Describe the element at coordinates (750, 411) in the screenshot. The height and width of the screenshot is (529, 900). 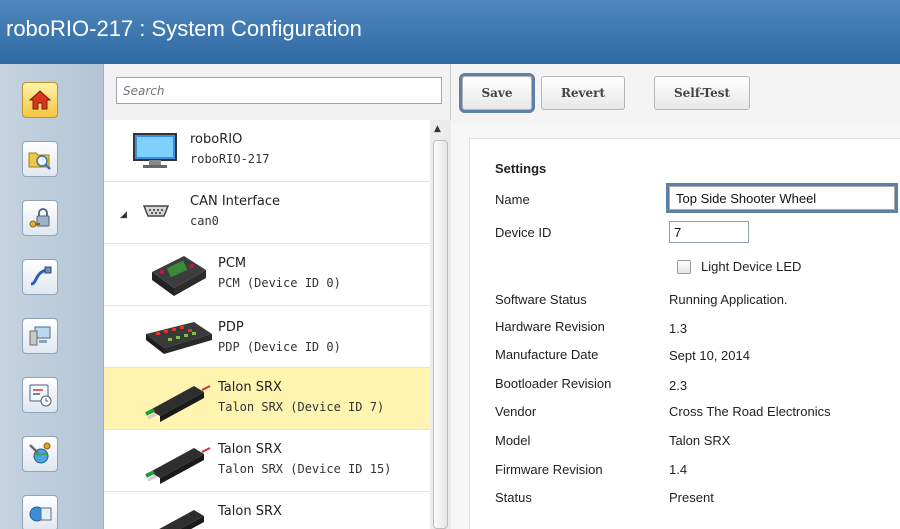
I see `vendor-value: Cross The Road Electronics` at that location.